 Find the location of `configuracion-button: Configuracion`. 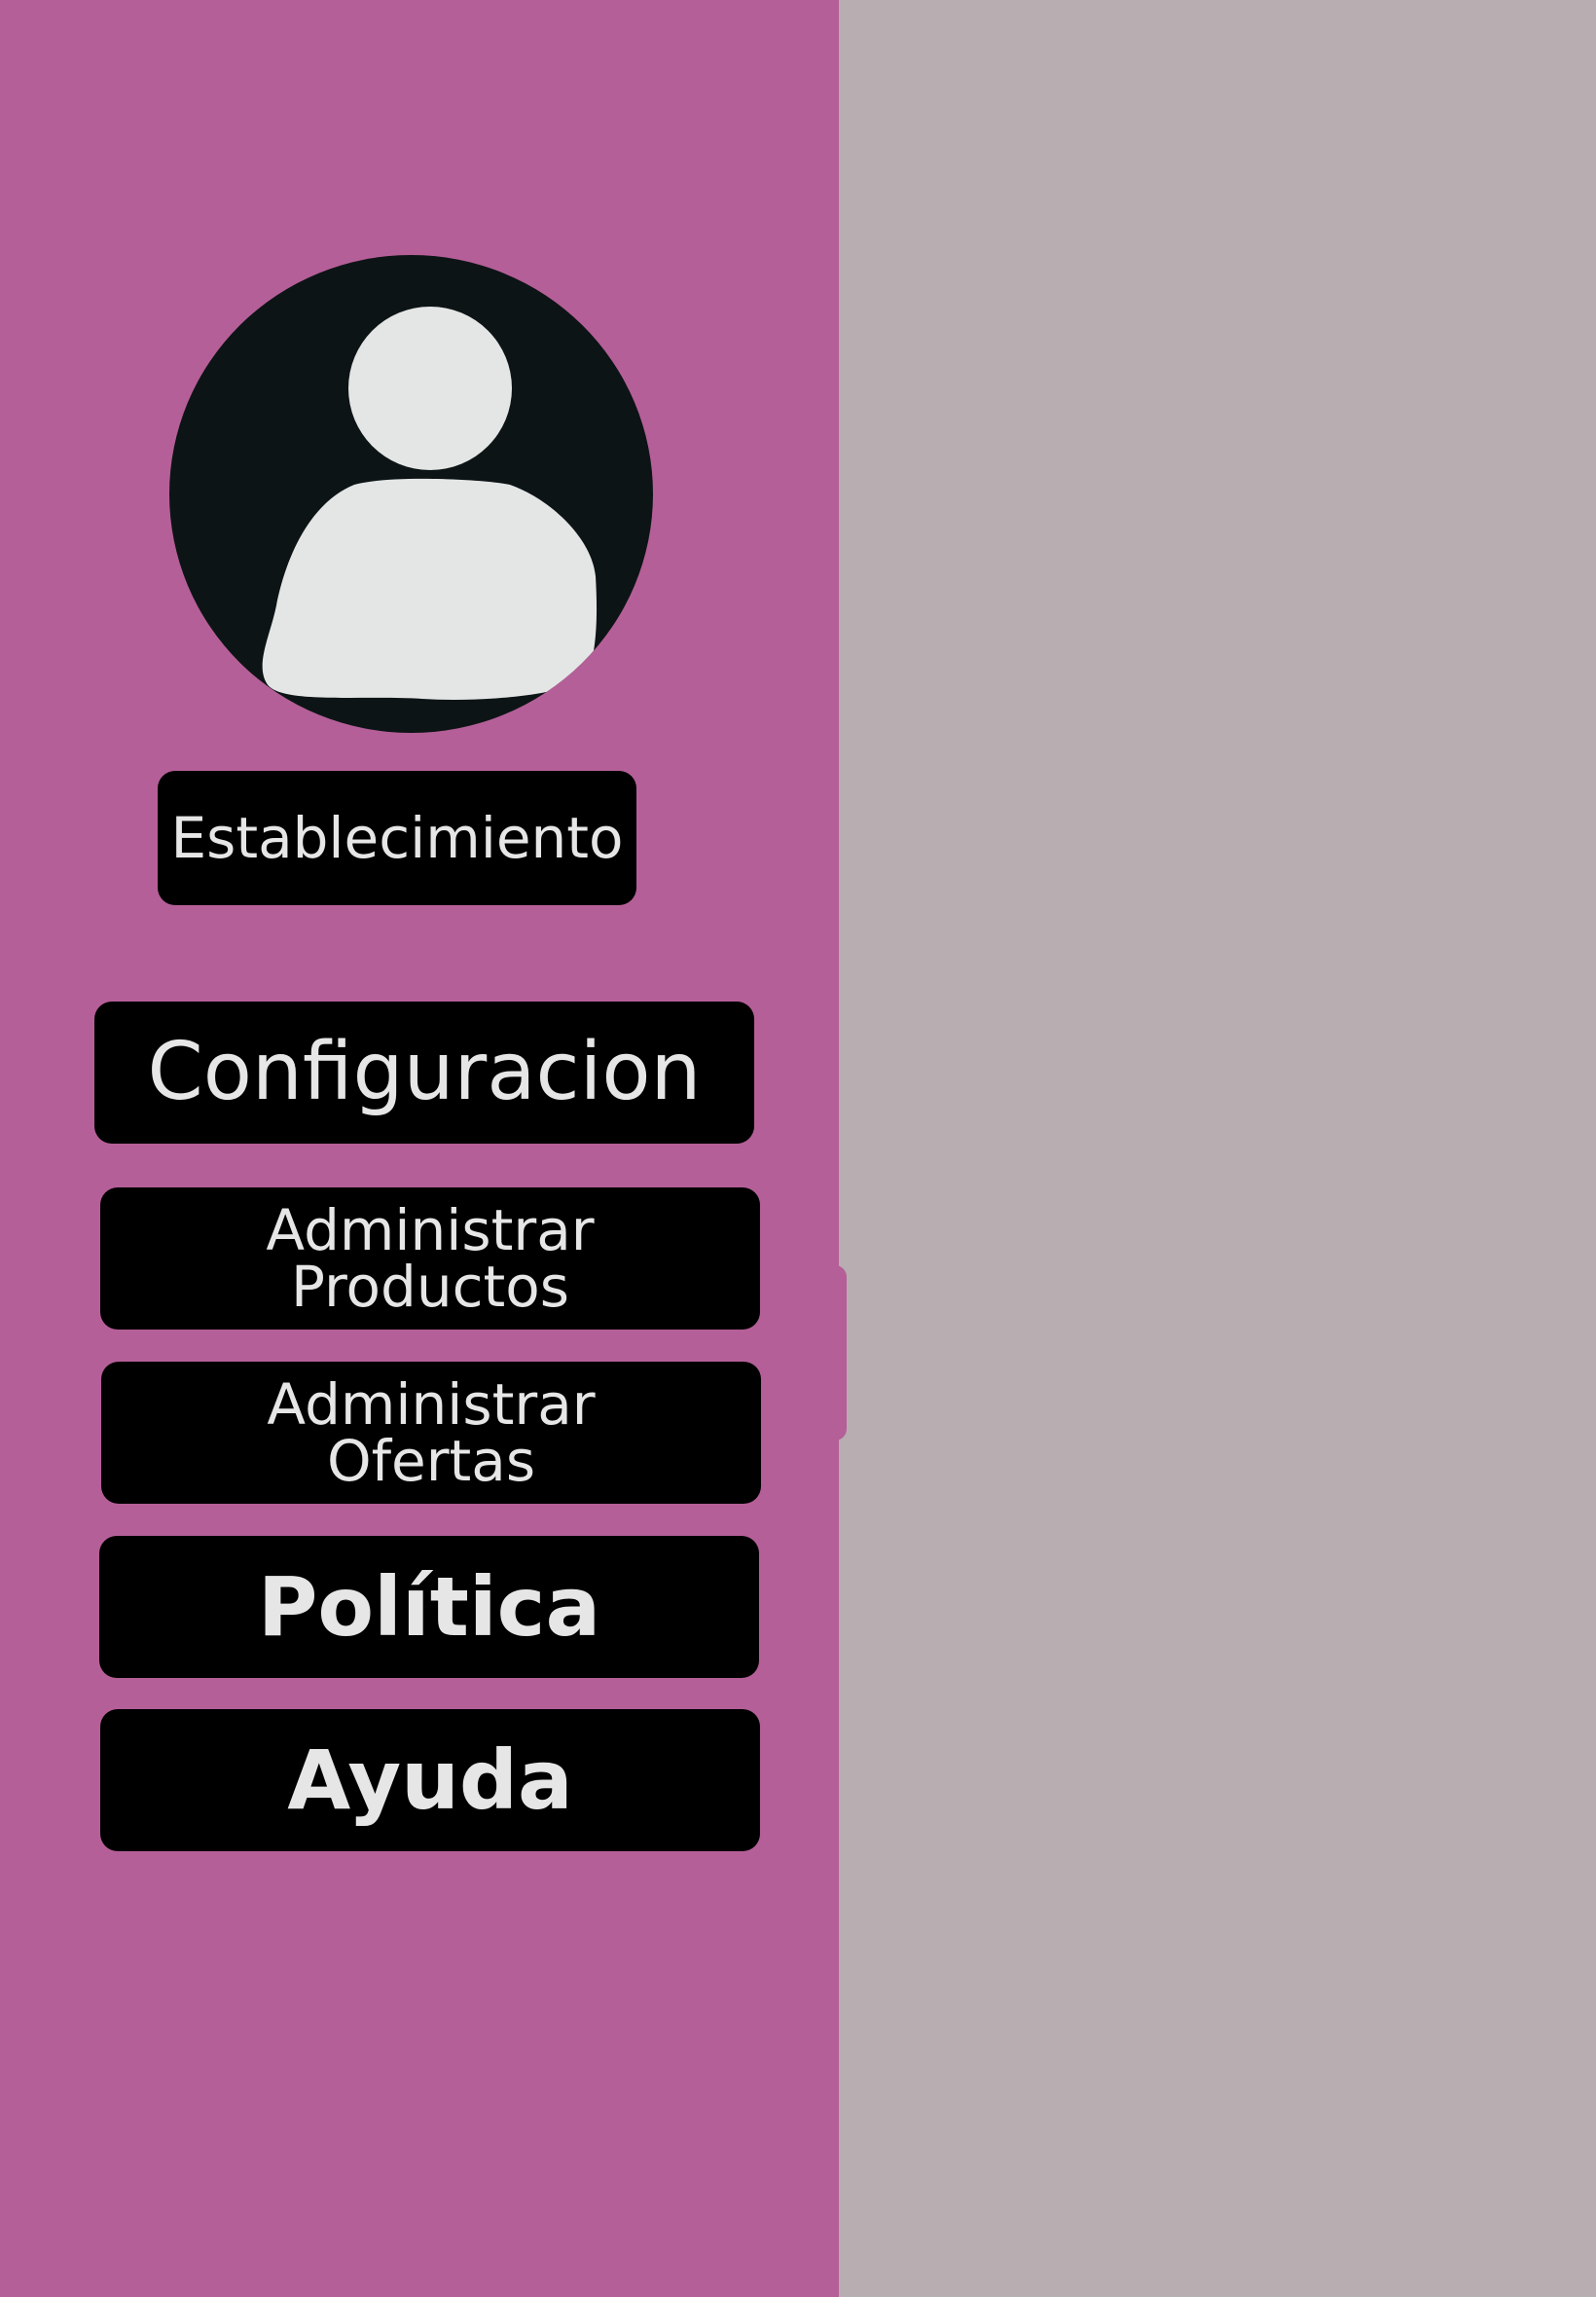

configuracion-button: Configuracion is located at coordinates (424, 1073).